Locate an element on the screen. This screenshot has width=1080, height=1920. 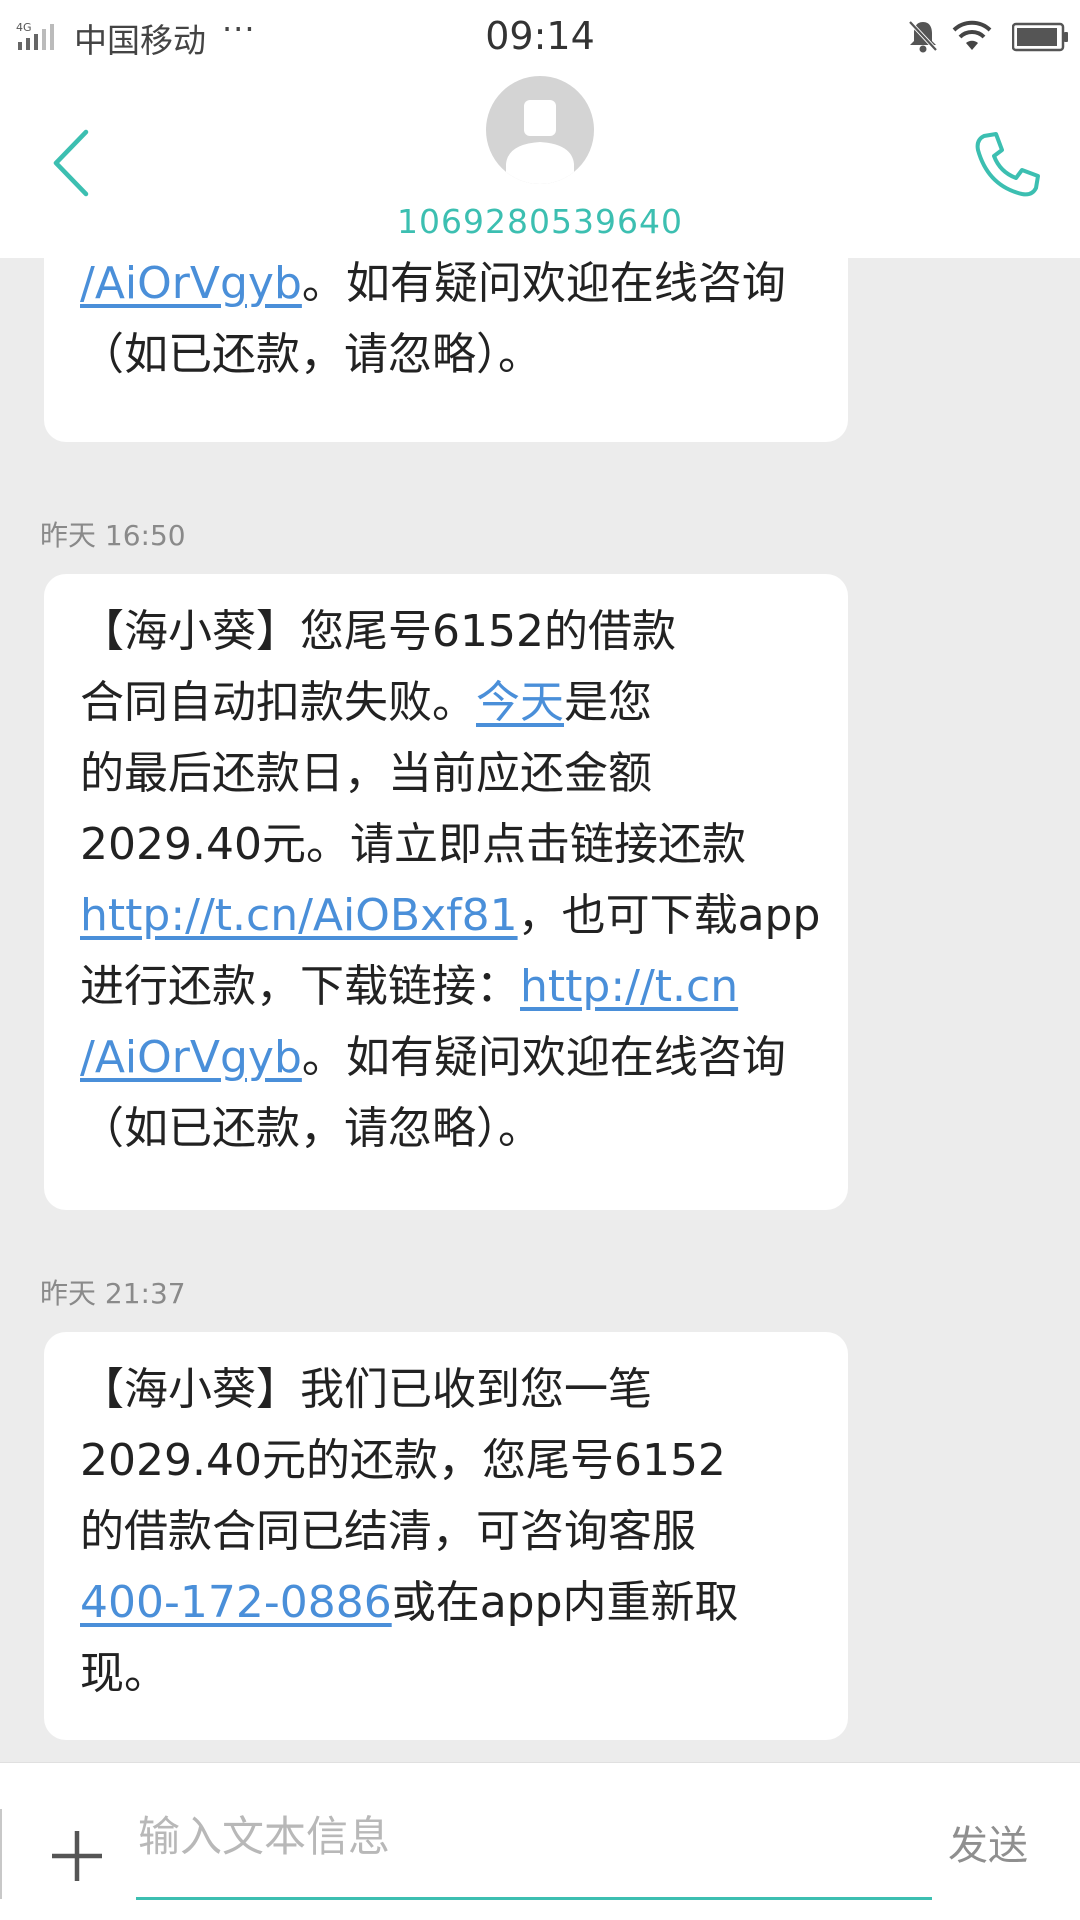
message-text: 进行还款，下载链接： is located at coordinates (300, 986).